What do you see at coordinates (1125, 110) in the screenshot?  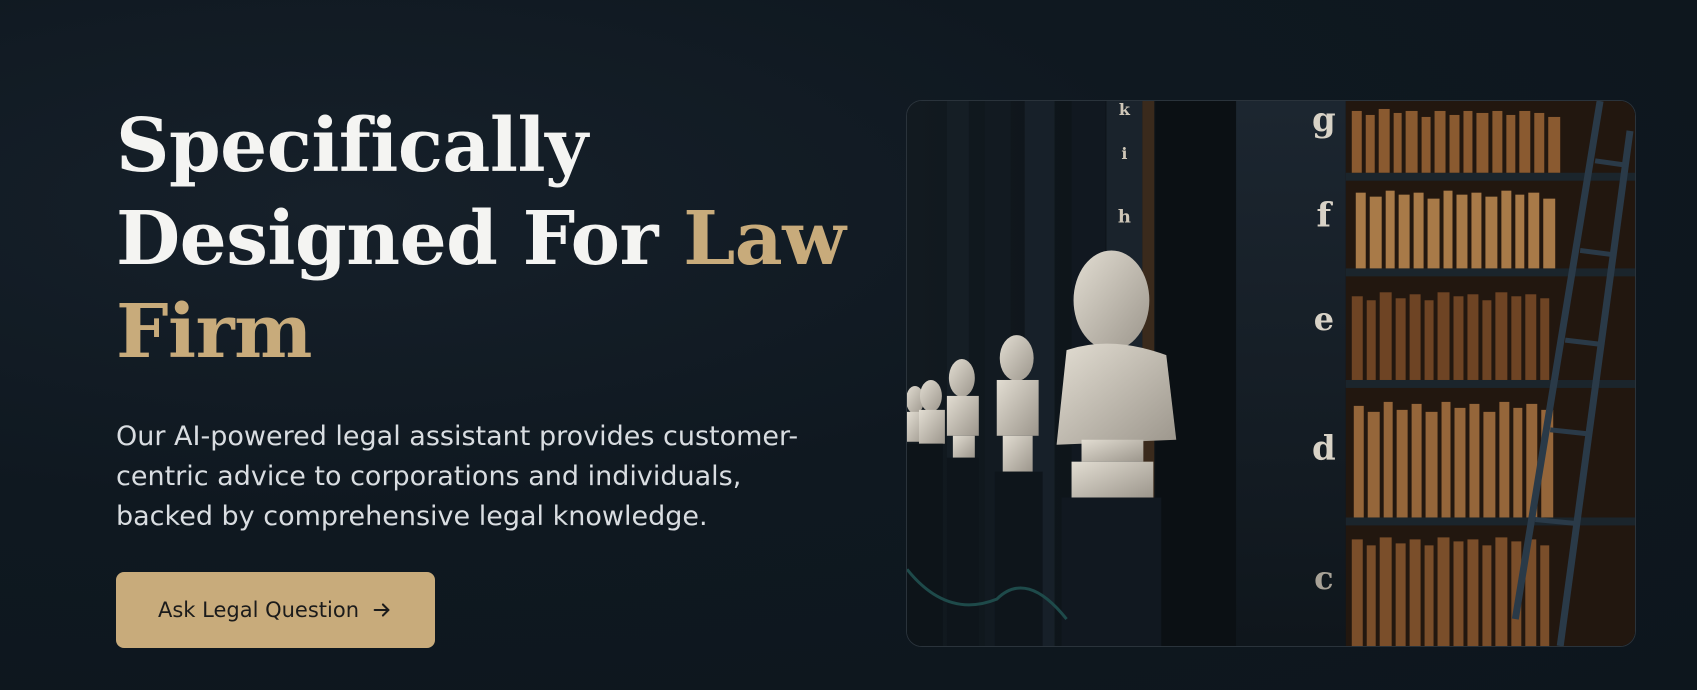 I see `svg-text: k` at bounding box center [1125, 110].